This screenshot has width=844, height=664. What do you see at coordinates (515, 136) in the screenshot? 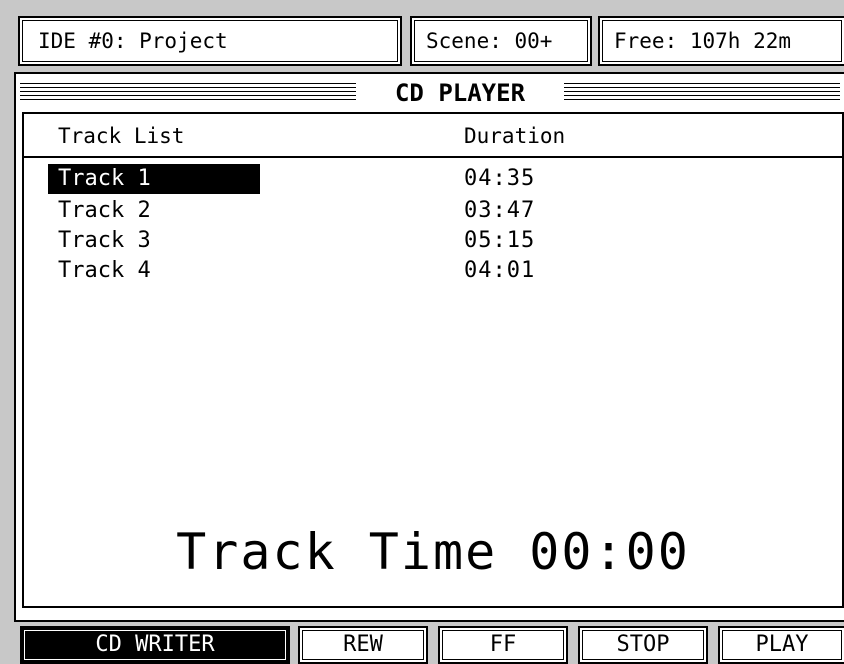
I see `column-header-duration: Duration` at bounding box center [515, 136].